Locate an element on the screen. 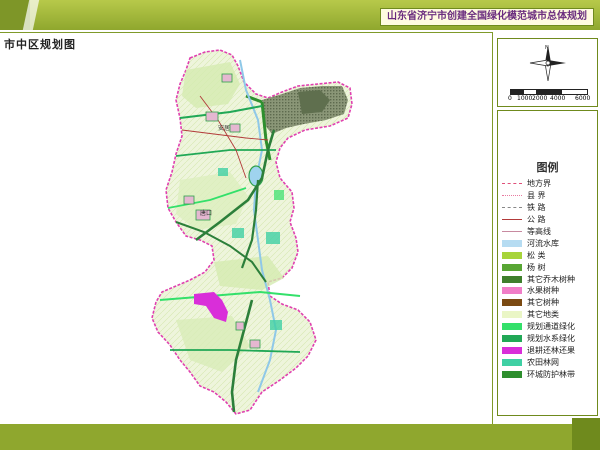  scale-tick: 4000 is located at coordinates (558, 98).